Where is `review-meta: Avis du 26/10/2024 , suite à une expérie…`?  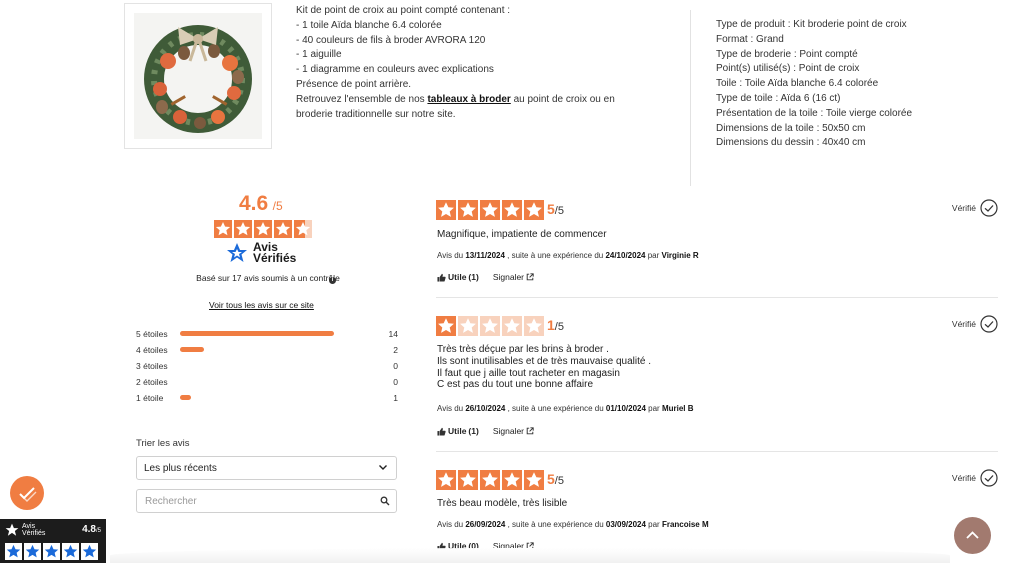 review-meta: Avis du 26/10/2024 , suite à une expérie… is located at coordinates (565, 408).